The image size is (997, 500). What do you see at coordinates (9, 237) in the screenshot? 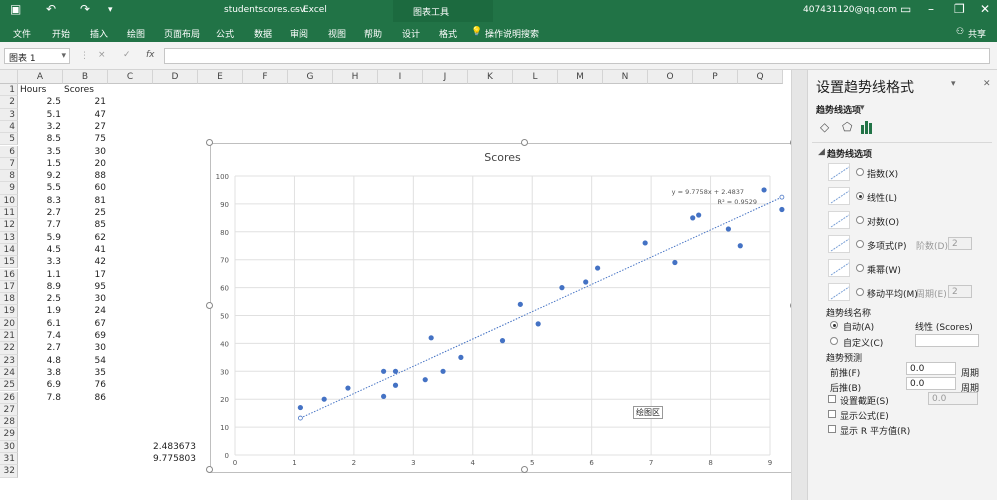
I see `row-header-13: 13` at bounding box center [9, 237].